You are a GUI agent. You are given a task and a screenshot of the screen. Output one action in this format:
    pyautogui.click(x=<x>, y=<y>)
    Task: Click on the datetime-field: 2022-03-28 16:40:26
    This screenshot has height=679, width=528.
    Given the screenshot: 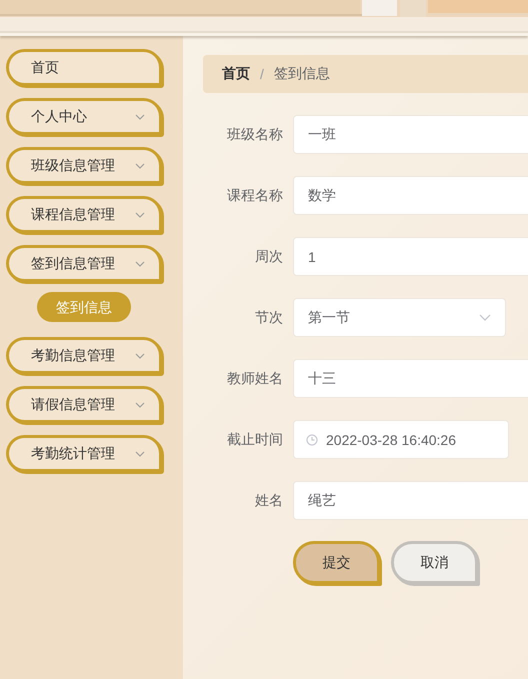 What is the action you would take?
    pyautogui.click(x=401, y=439)
    